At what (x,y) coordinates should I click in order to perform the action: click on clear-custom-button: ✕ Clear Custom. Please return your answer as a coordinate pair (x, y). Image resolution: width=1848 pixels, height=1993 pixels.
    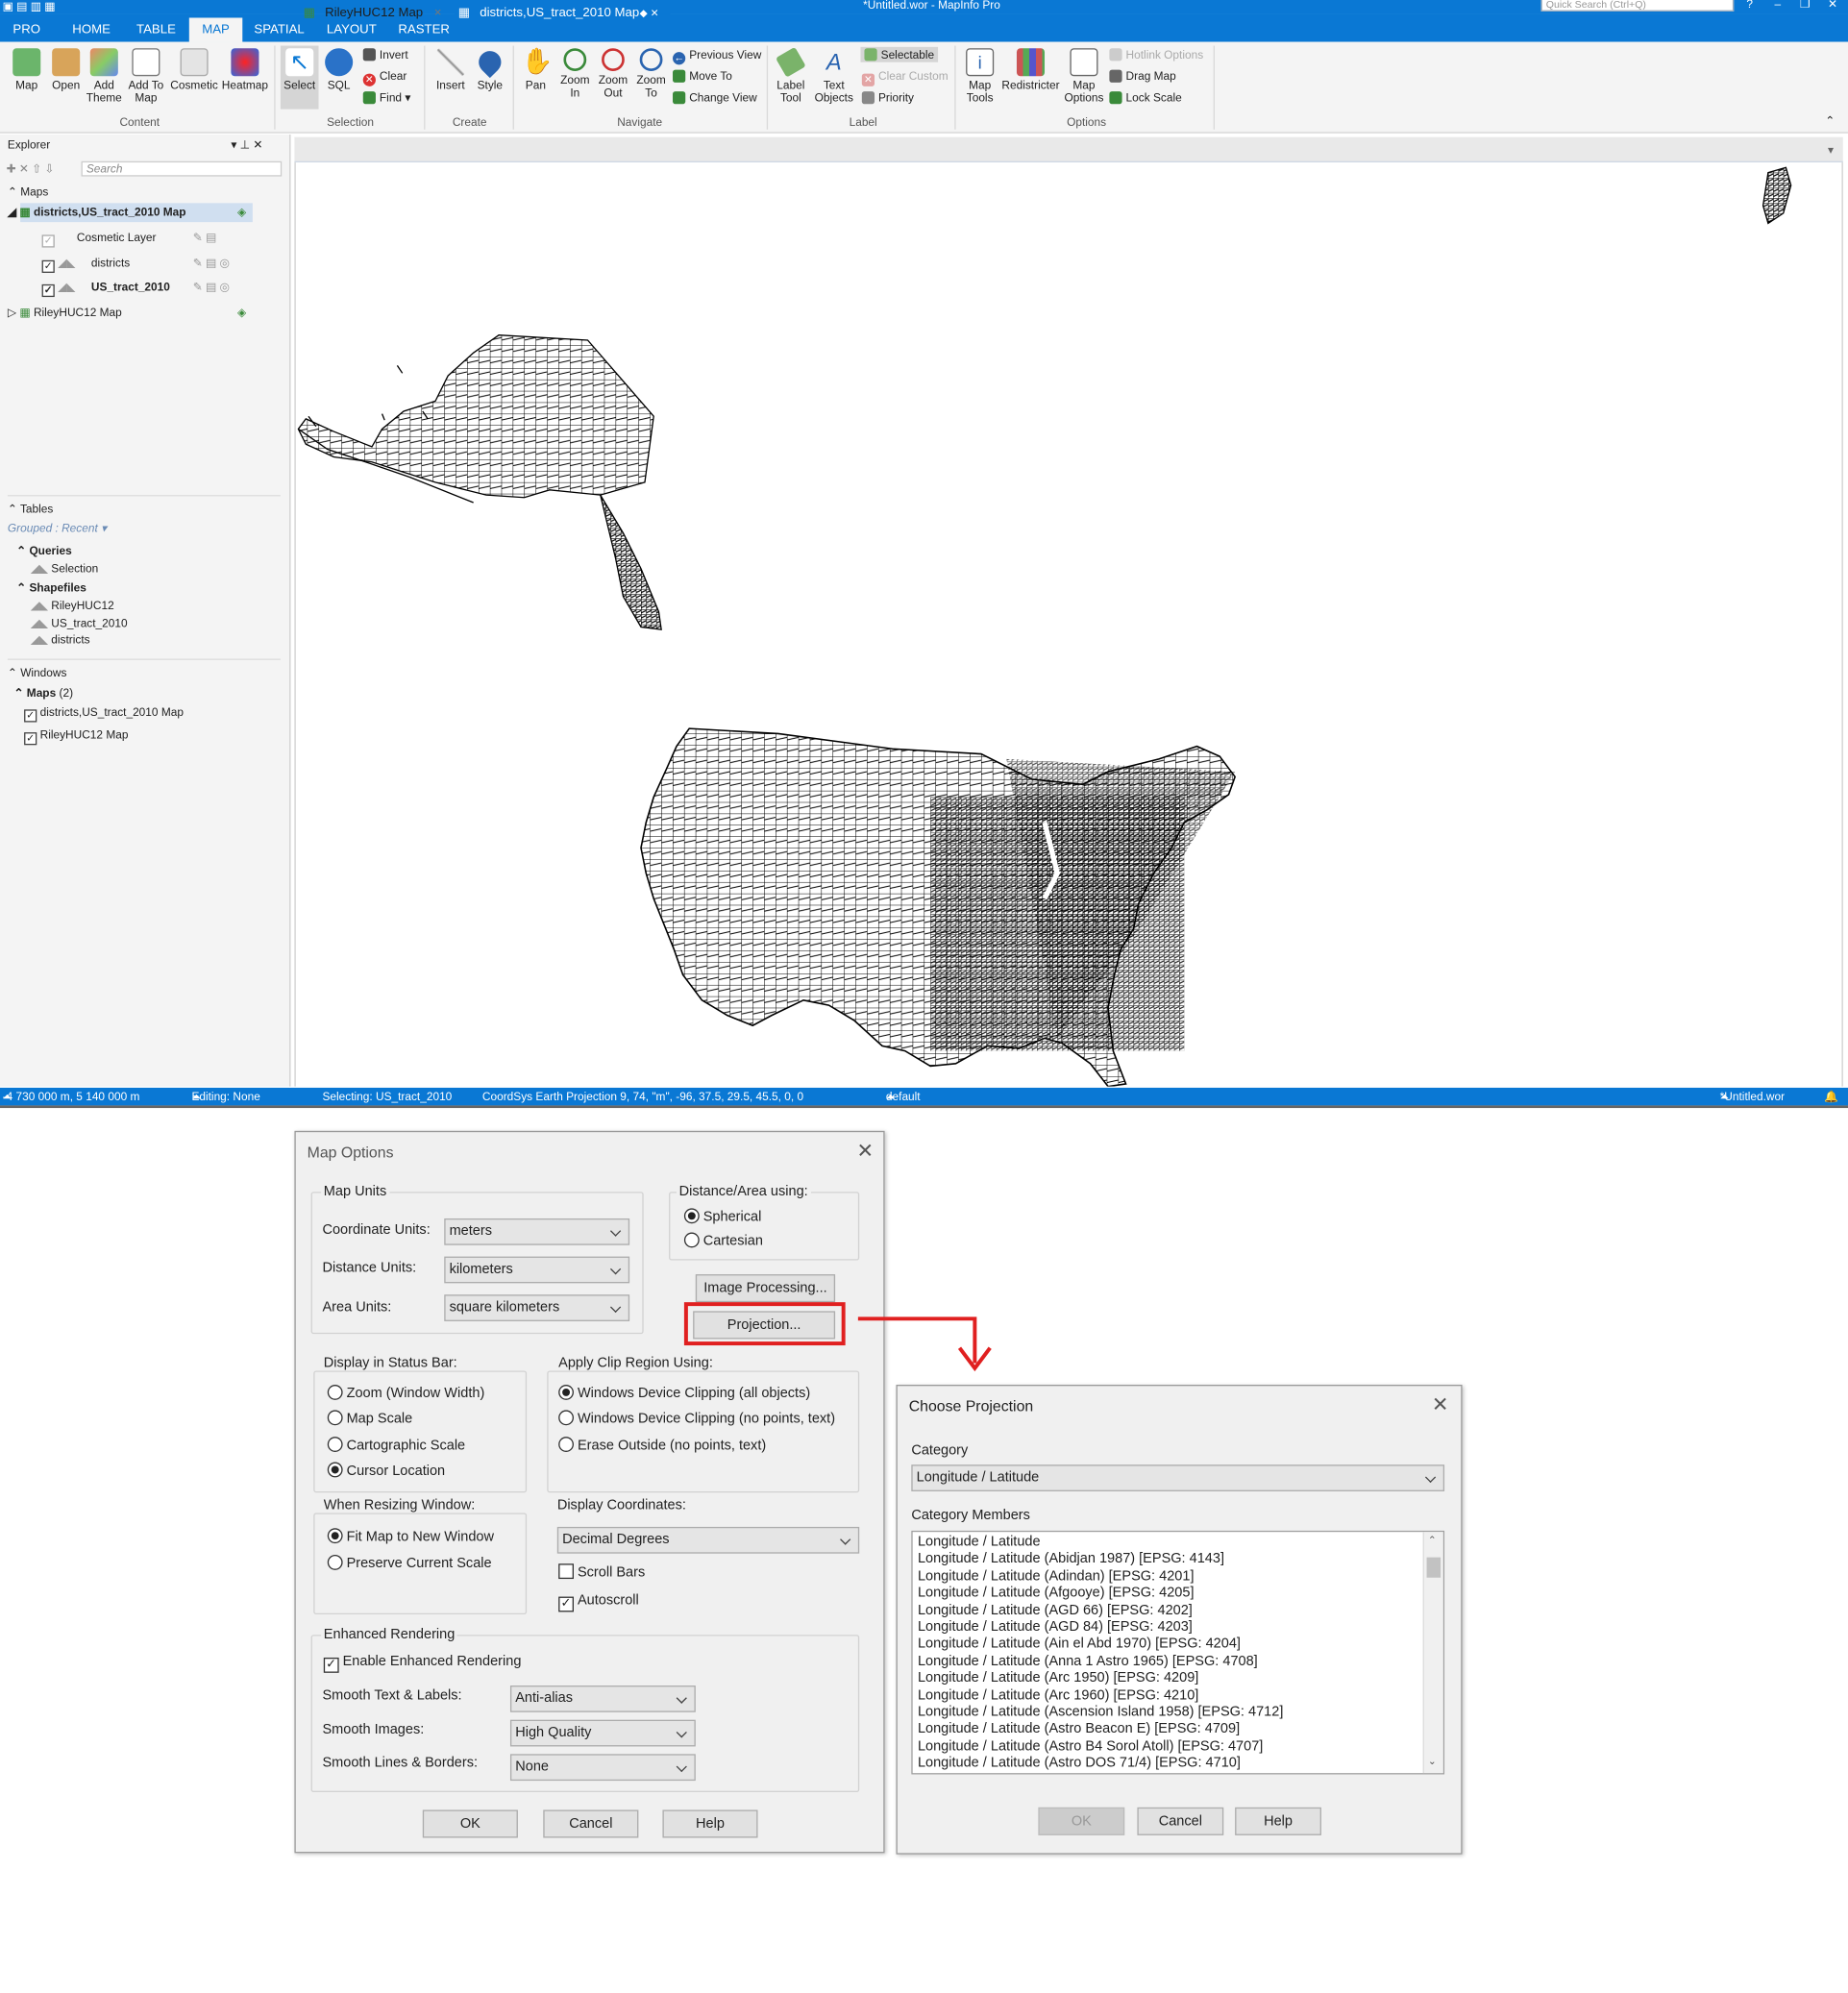
    Looking at the image, I should click on (905, 78).